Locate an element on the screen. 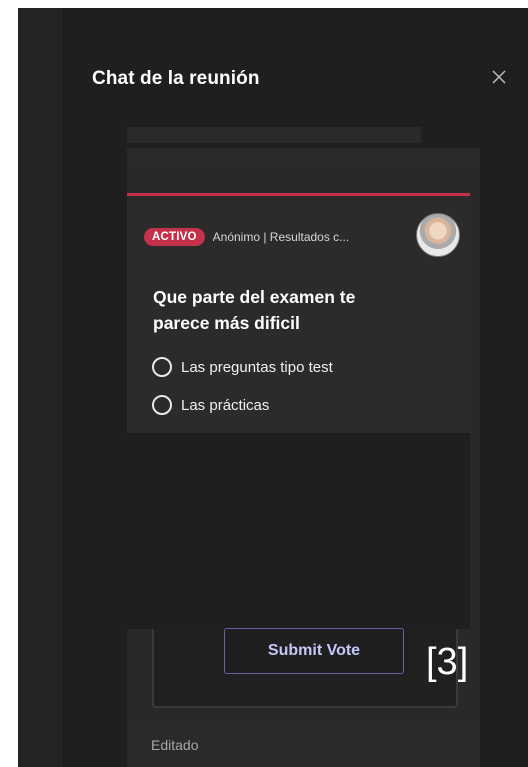  avatar is located at coordinates (438, 235).